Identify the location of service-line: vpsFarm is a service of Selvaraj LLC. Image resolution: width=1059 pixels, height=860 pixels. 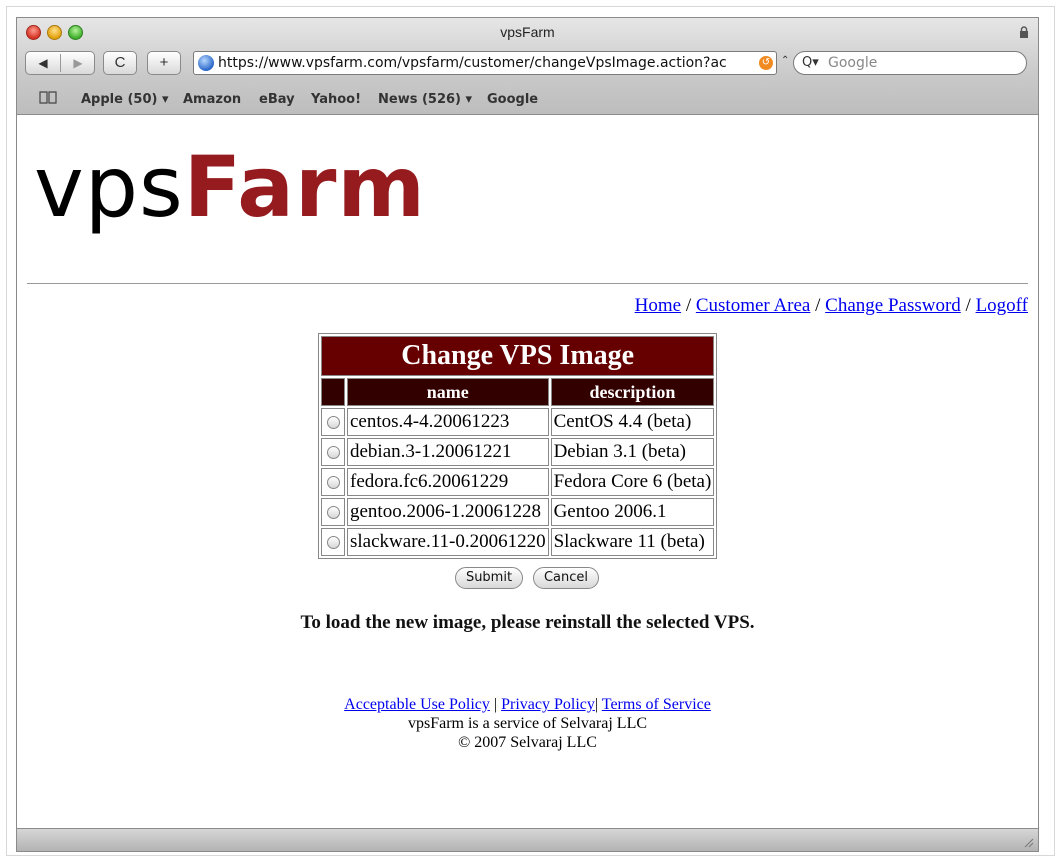
(527, 723).